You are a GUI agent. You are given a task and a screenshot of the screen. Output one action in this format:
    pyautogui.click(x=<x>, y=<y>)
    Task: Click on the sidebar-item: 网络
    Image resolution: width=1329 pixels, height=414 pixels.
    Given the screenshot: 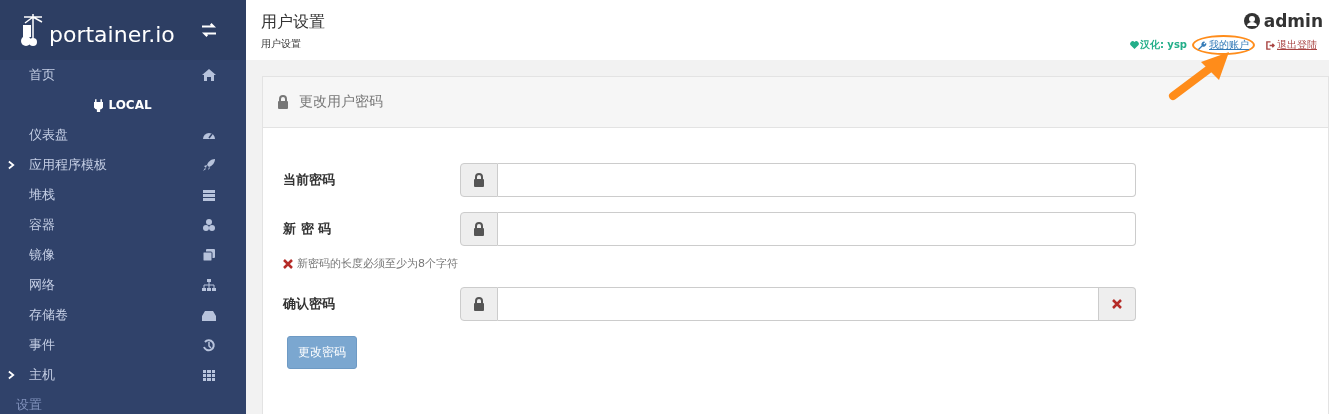 What is the action you would take?
    pyautogui.click(x=123, y=285)
    